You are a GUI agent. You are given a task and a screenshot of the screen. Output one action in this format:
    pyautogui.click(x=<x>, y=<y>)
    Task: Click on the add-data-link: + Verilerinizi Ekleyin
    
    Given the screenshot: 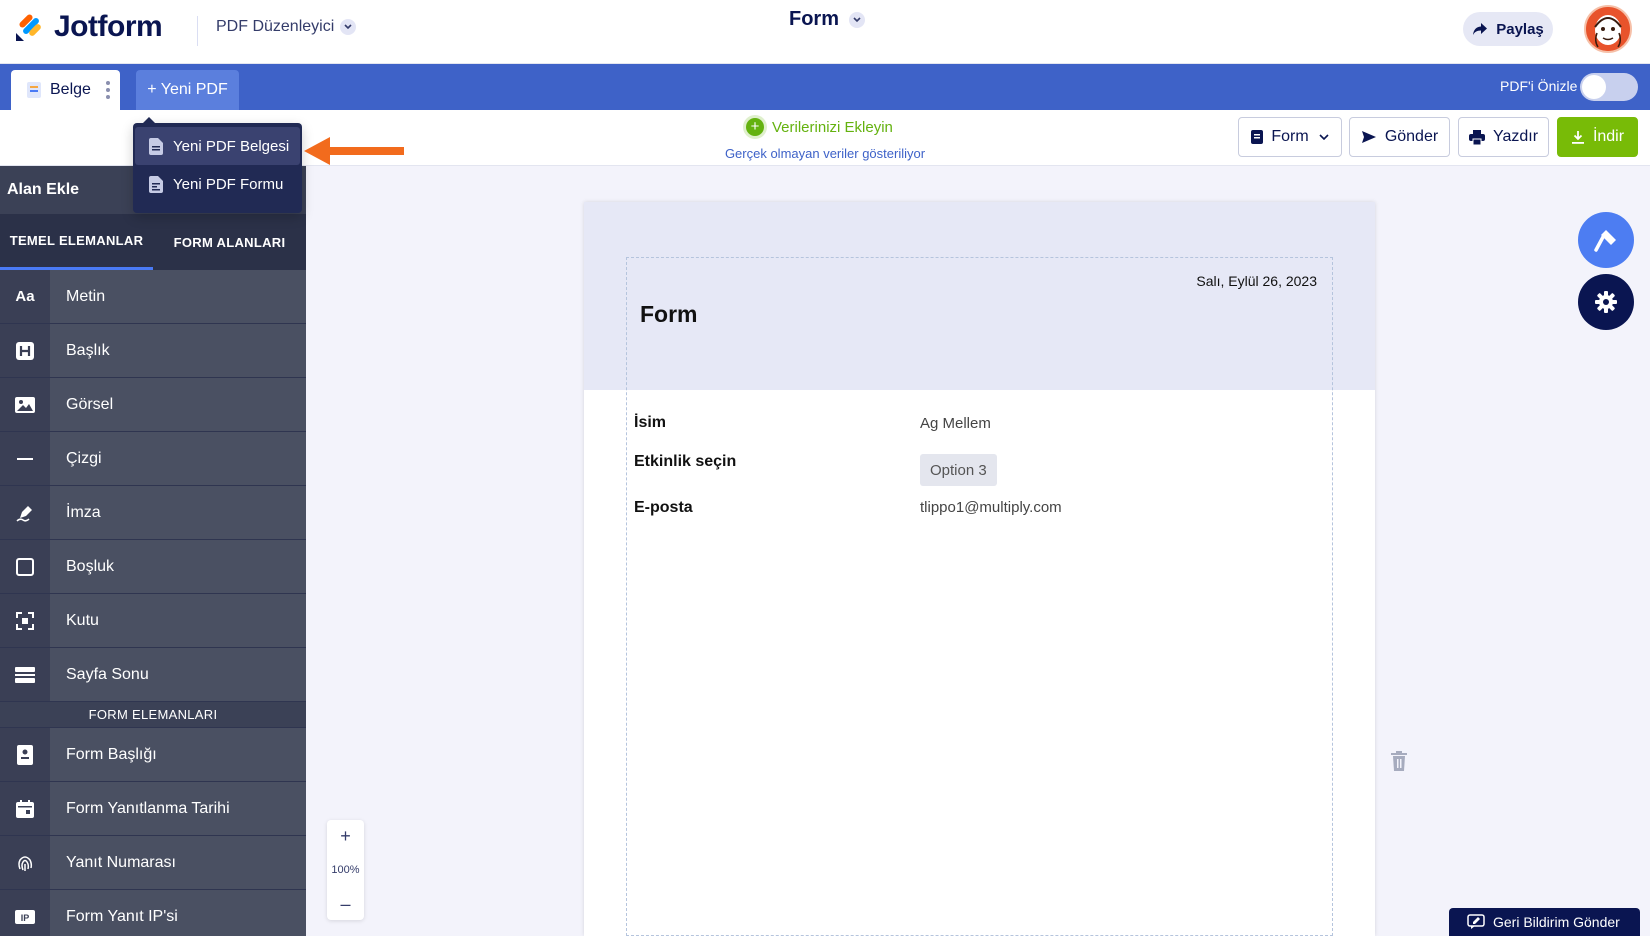 What is the action you would take?
    pyautogui.click(x=819, y=127)
    